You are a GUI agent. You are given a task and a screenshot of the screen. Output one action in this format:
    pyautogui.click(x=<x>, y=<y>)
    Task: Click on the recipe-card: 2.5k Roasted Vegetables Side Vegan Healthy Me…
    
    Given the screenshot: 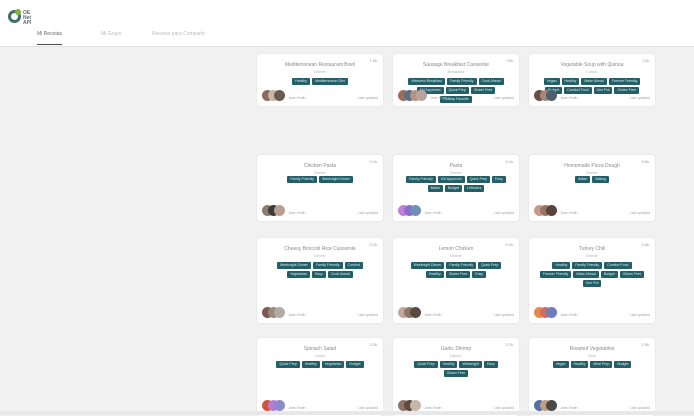 What is the action you would take?
    pyautogui.click(x=592, y=377)
    